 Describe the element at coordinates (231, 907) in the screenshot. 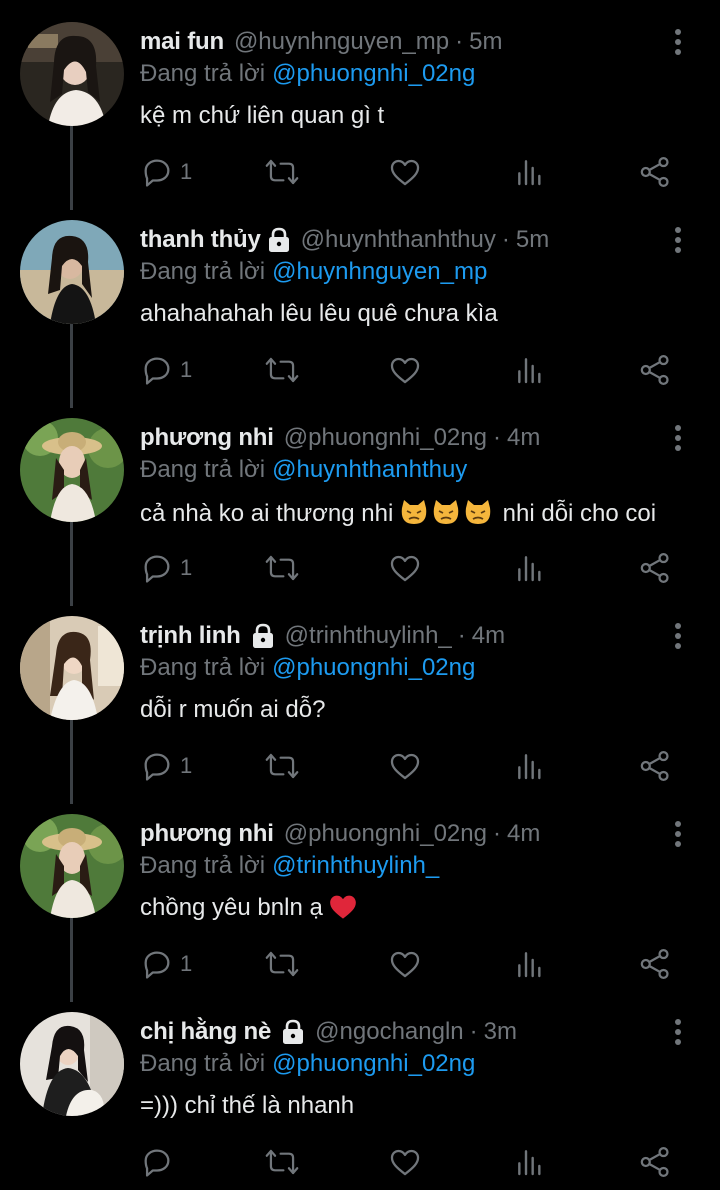

I see `tweet-text-start: chồng yêu bnln ạ` at that location.